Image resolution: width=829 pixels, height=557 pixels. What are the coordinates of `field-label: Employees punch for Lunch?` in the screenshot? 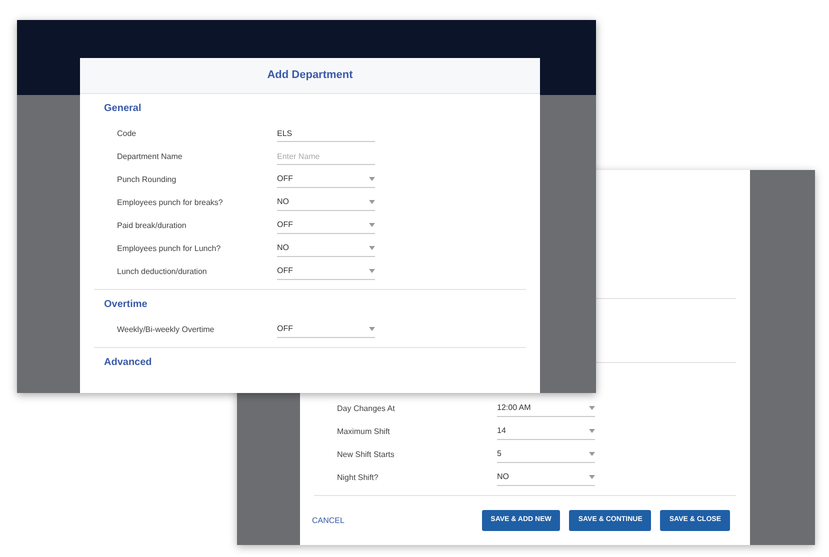 It's located at (169, 248).